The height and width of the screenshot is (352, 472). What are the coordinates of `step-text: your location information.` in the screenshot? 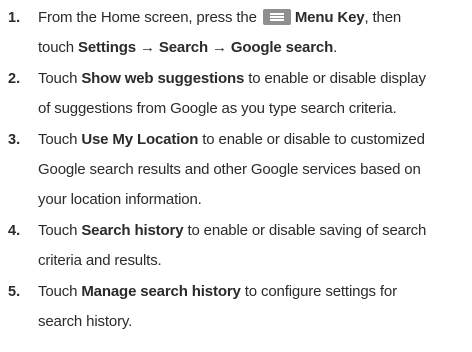 It's located at (120, 199).